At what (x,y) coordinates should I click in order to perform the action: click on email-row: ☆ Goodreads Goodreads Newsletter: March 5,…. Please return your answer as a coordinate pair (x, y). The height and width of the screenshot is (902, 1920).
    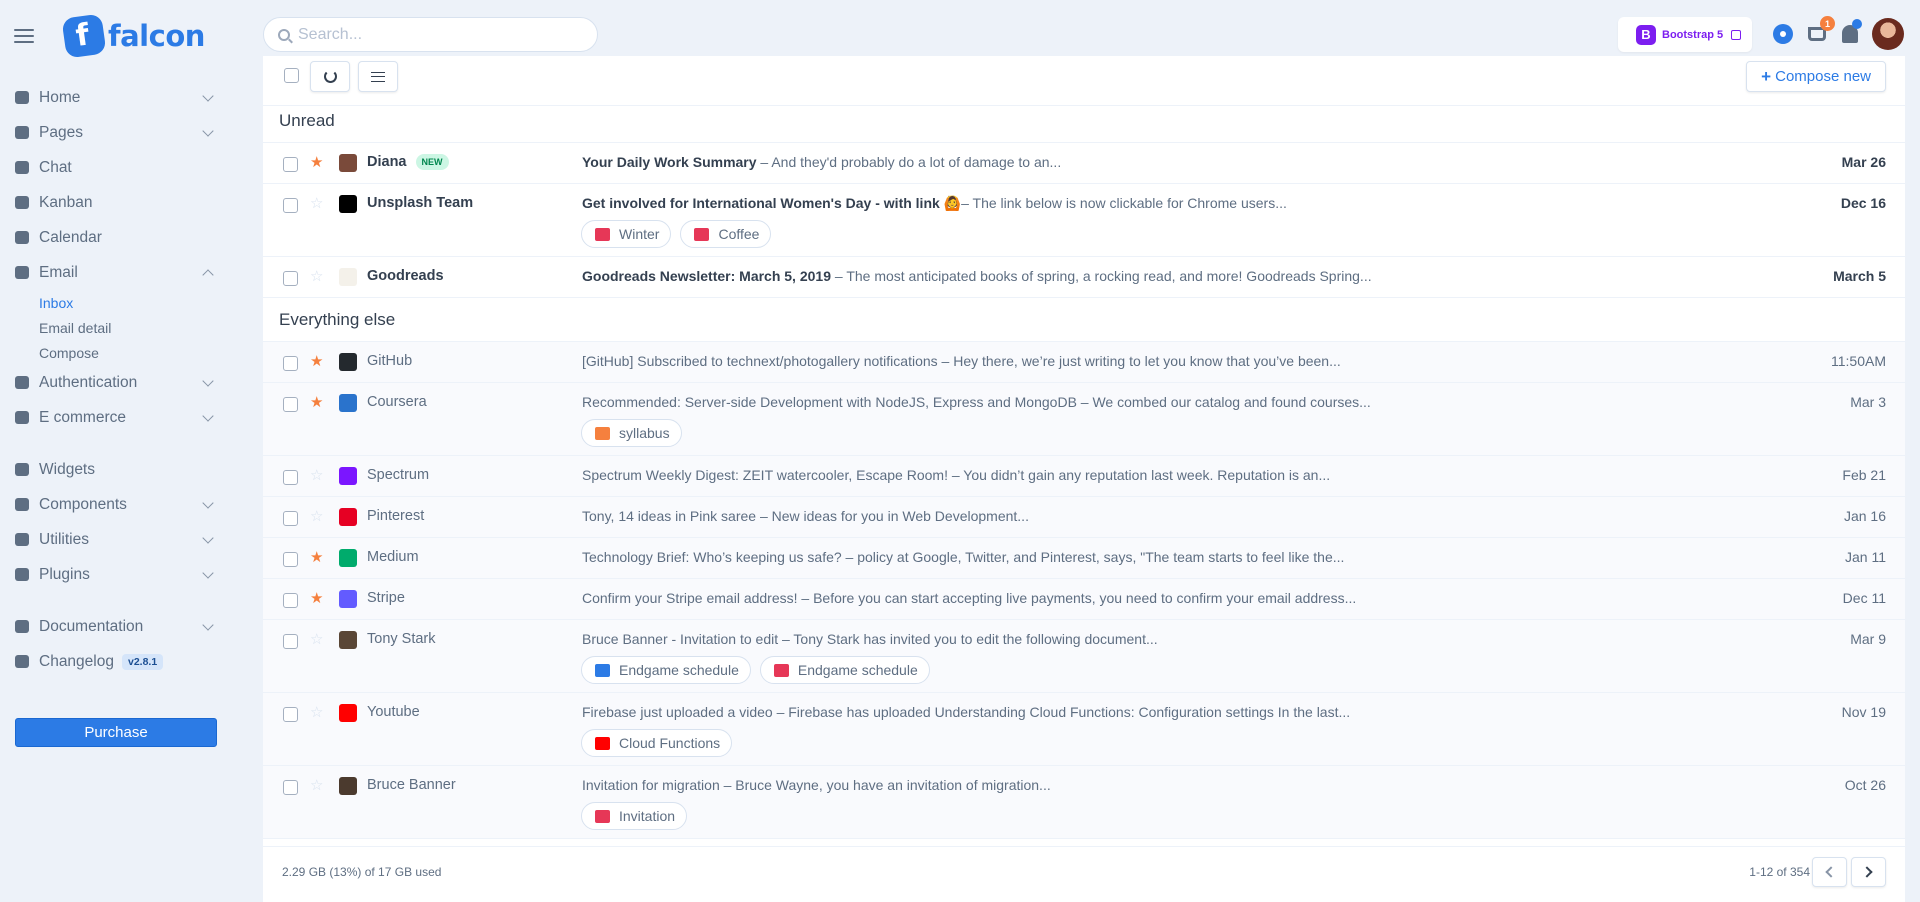
    Looking at the image, I should click on (1084, 277).